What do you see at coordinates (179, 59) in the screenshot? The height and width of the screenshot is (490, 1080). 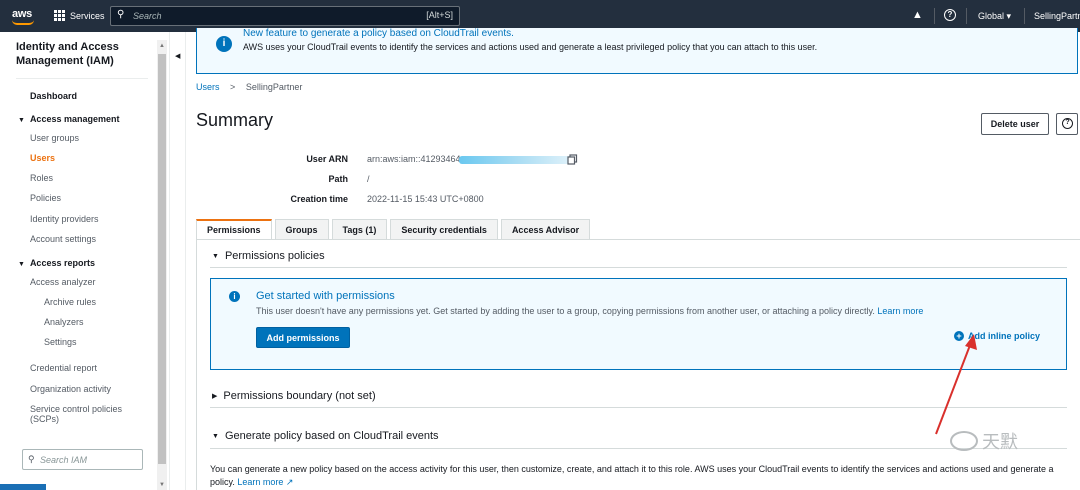 I see `collapse-sidebar-icon: ◀` at bounding box center [179, 59].